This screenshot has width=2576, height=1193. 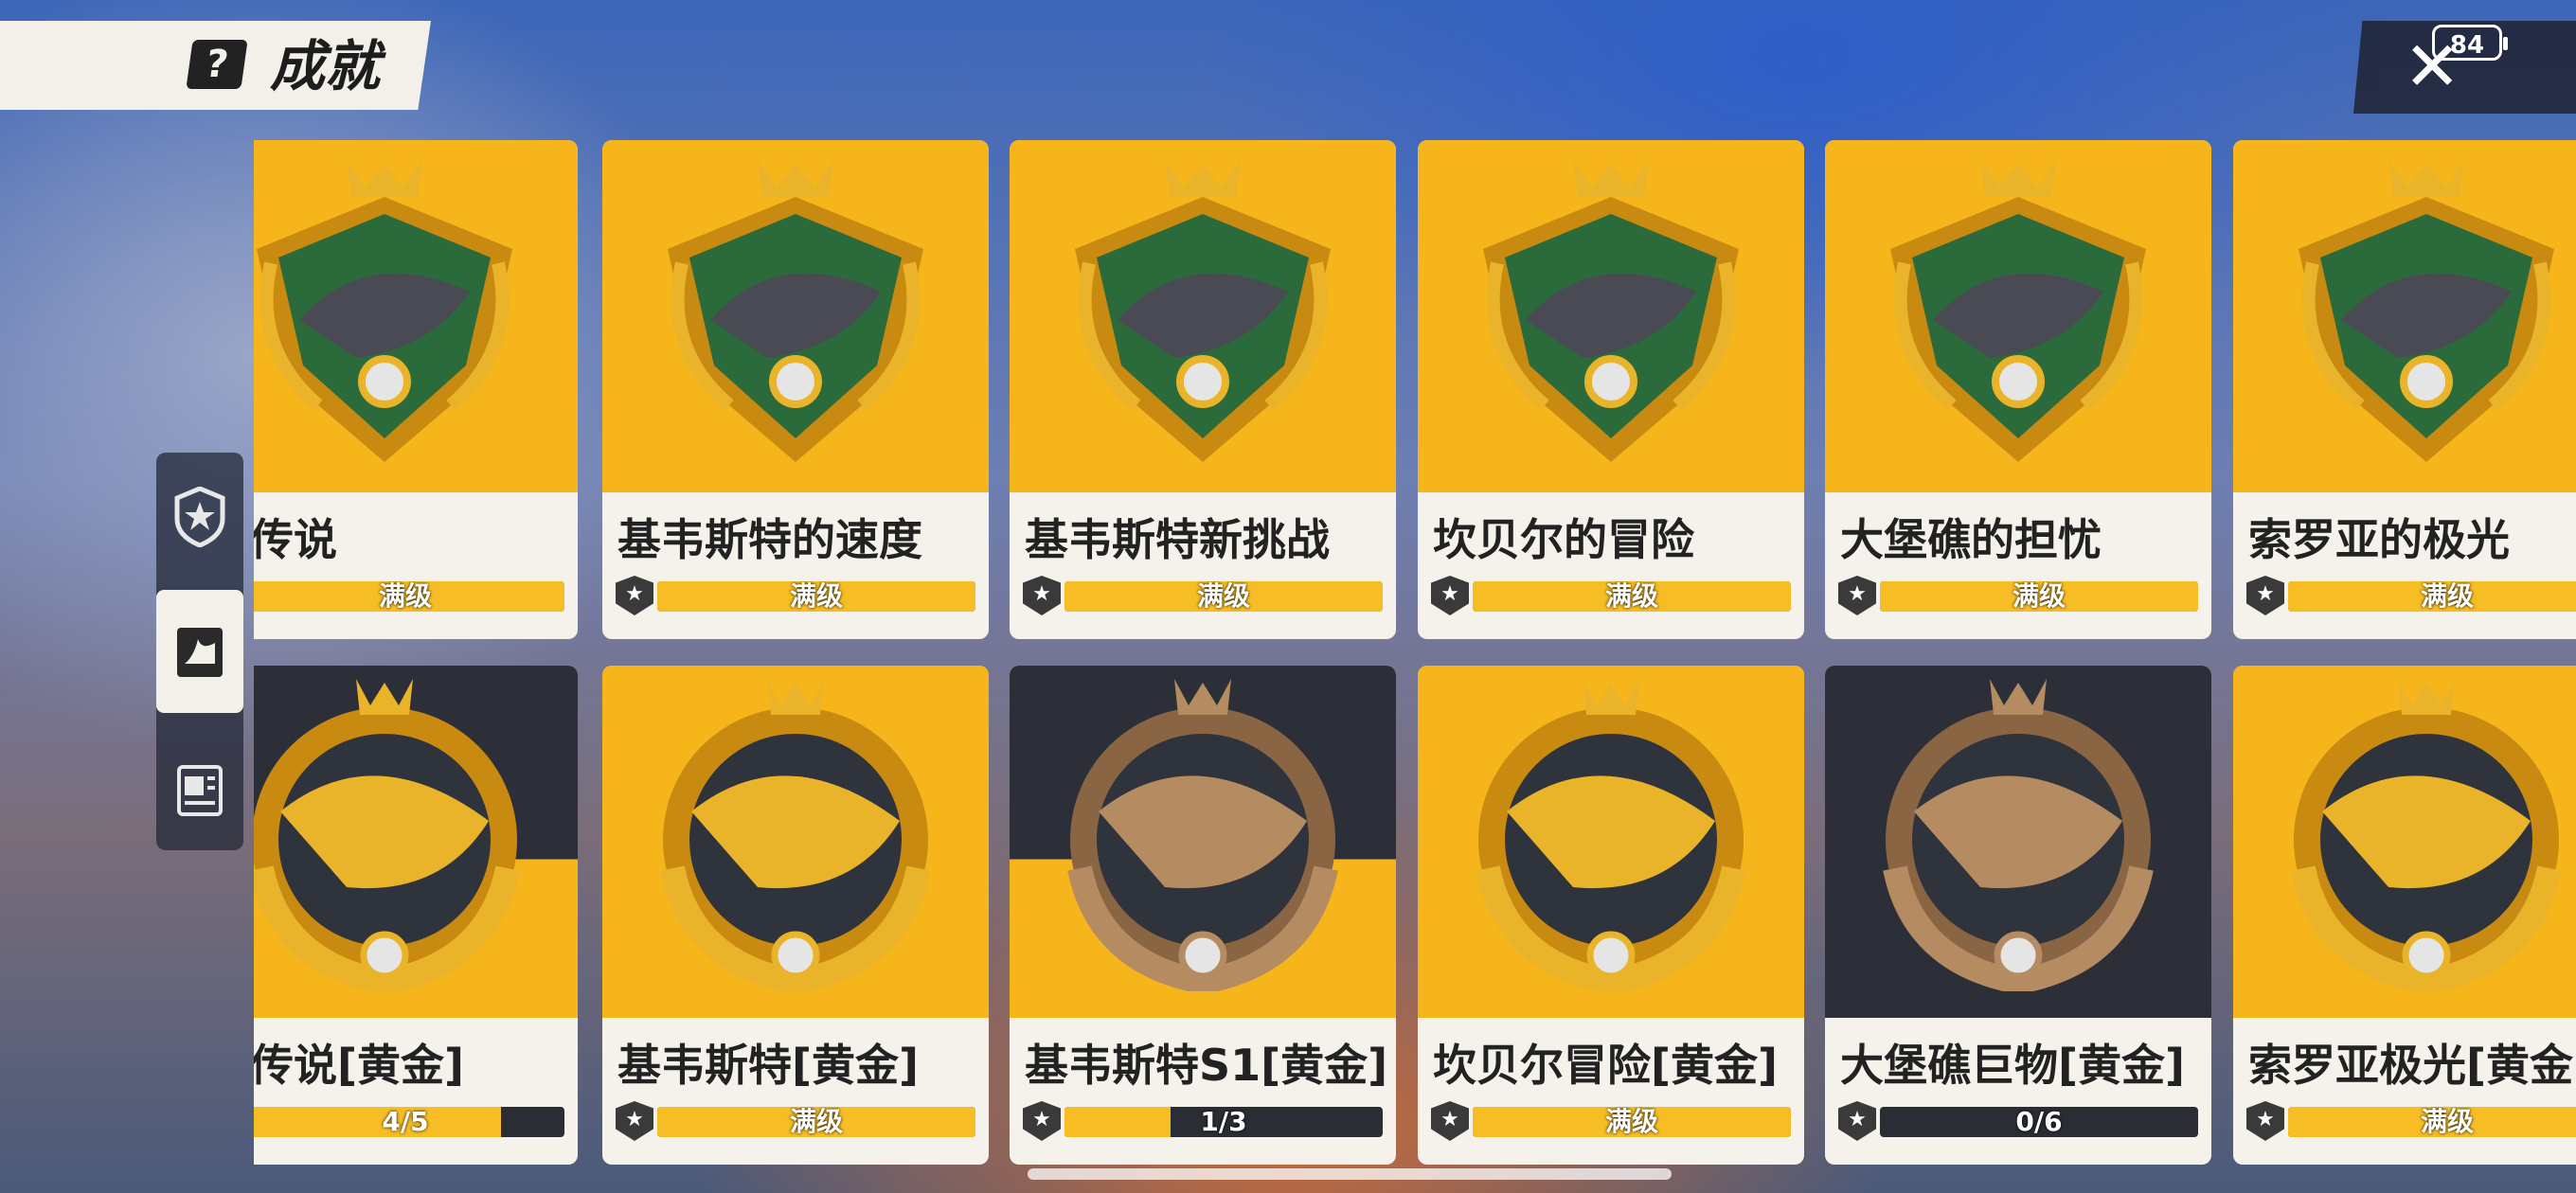 I want to click on progress-label: 4/5, so click(x=405, y=1122).